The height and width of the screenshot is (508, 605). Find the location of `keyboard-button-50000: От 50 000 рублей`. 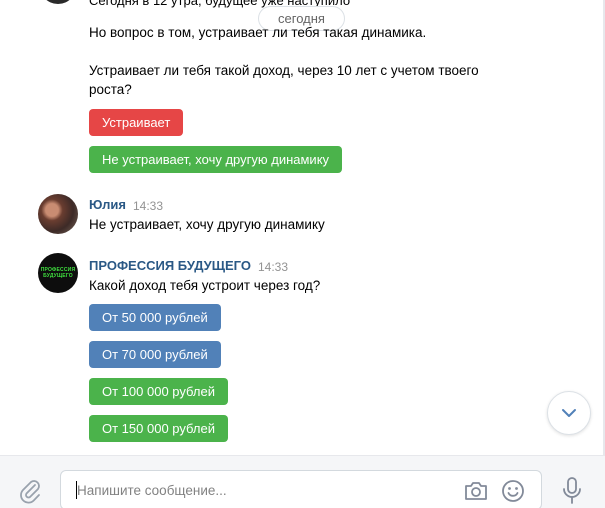

keyboard-button-50000: От 50 000 рублей is located at coordinates (155, 317).